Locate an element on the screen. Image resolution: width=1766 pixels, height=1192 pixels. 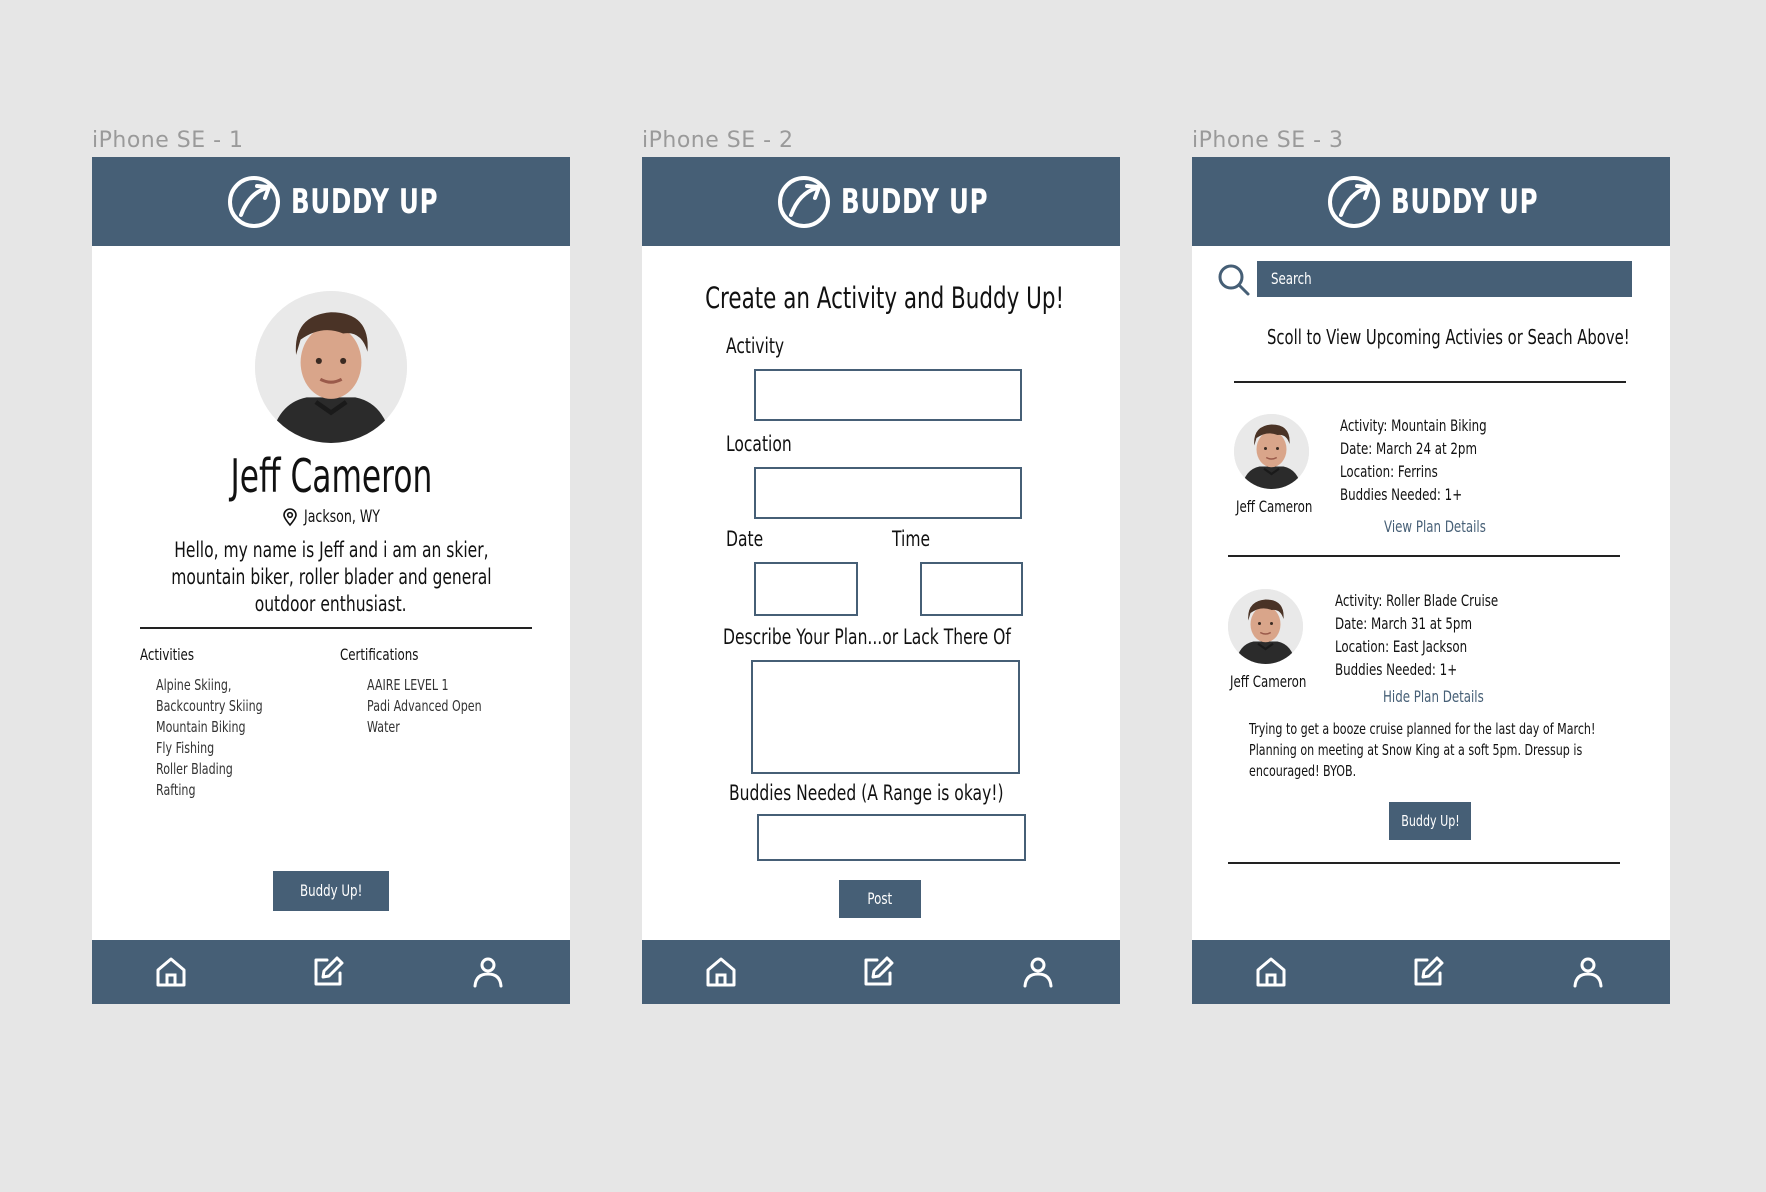
describe-textarea is located at coordinates (885, 717).